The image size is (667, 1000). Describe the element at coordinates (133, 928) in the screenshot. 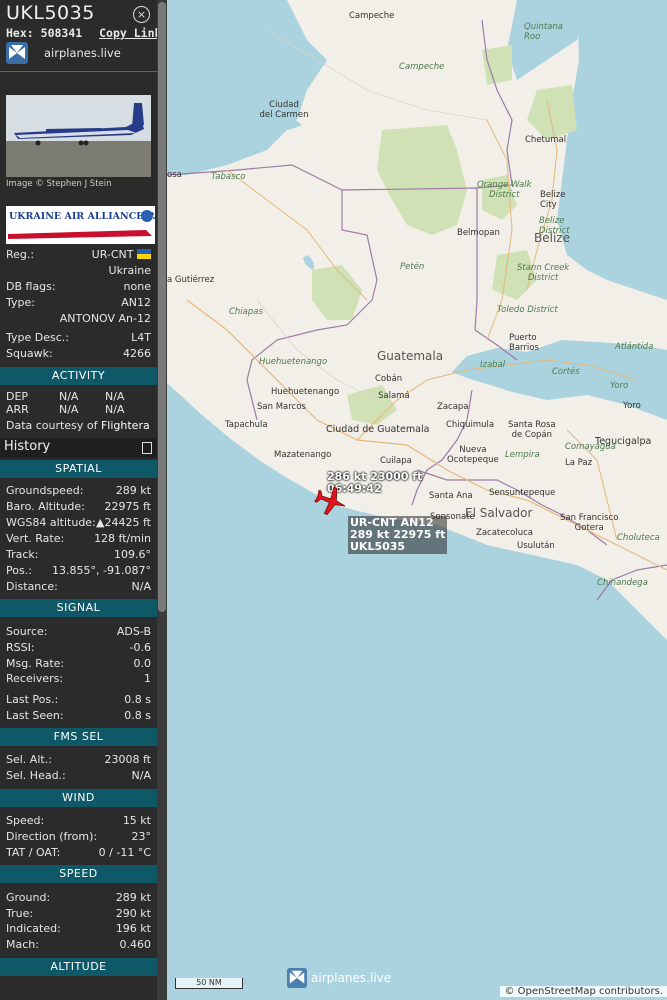

I see `indicated-value: 196 kt` at that location.